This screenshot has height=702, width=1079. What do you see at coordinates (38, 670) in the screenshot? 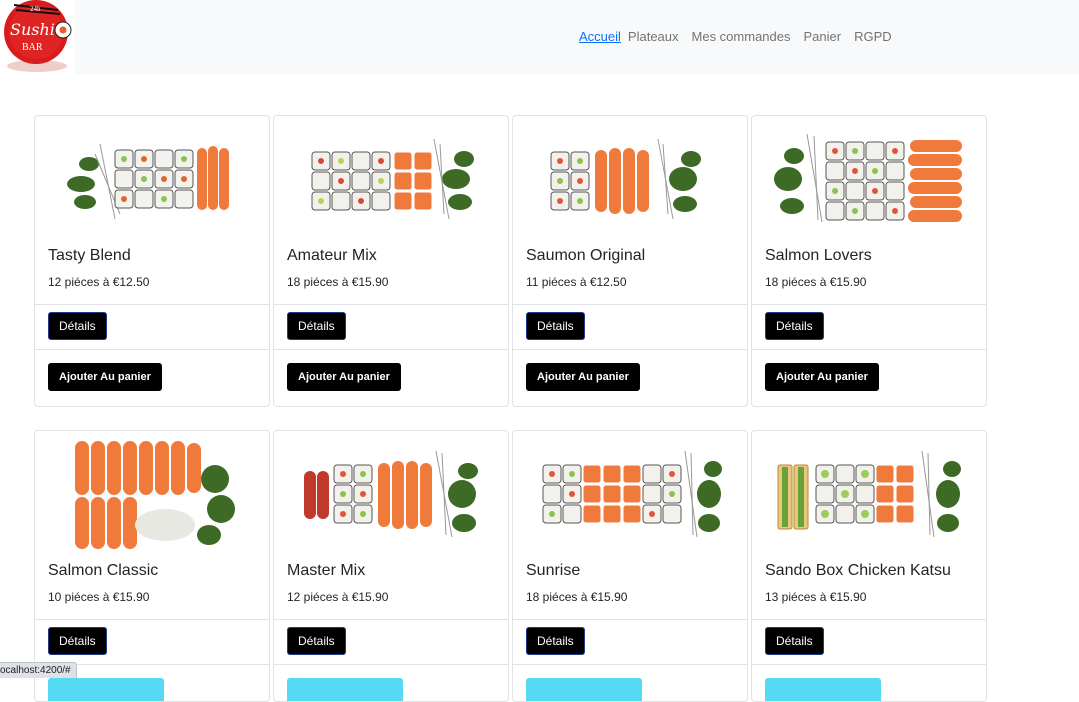
I see `browser-status-url: ocalhost:4200/#` at bounding box center [38, 670].